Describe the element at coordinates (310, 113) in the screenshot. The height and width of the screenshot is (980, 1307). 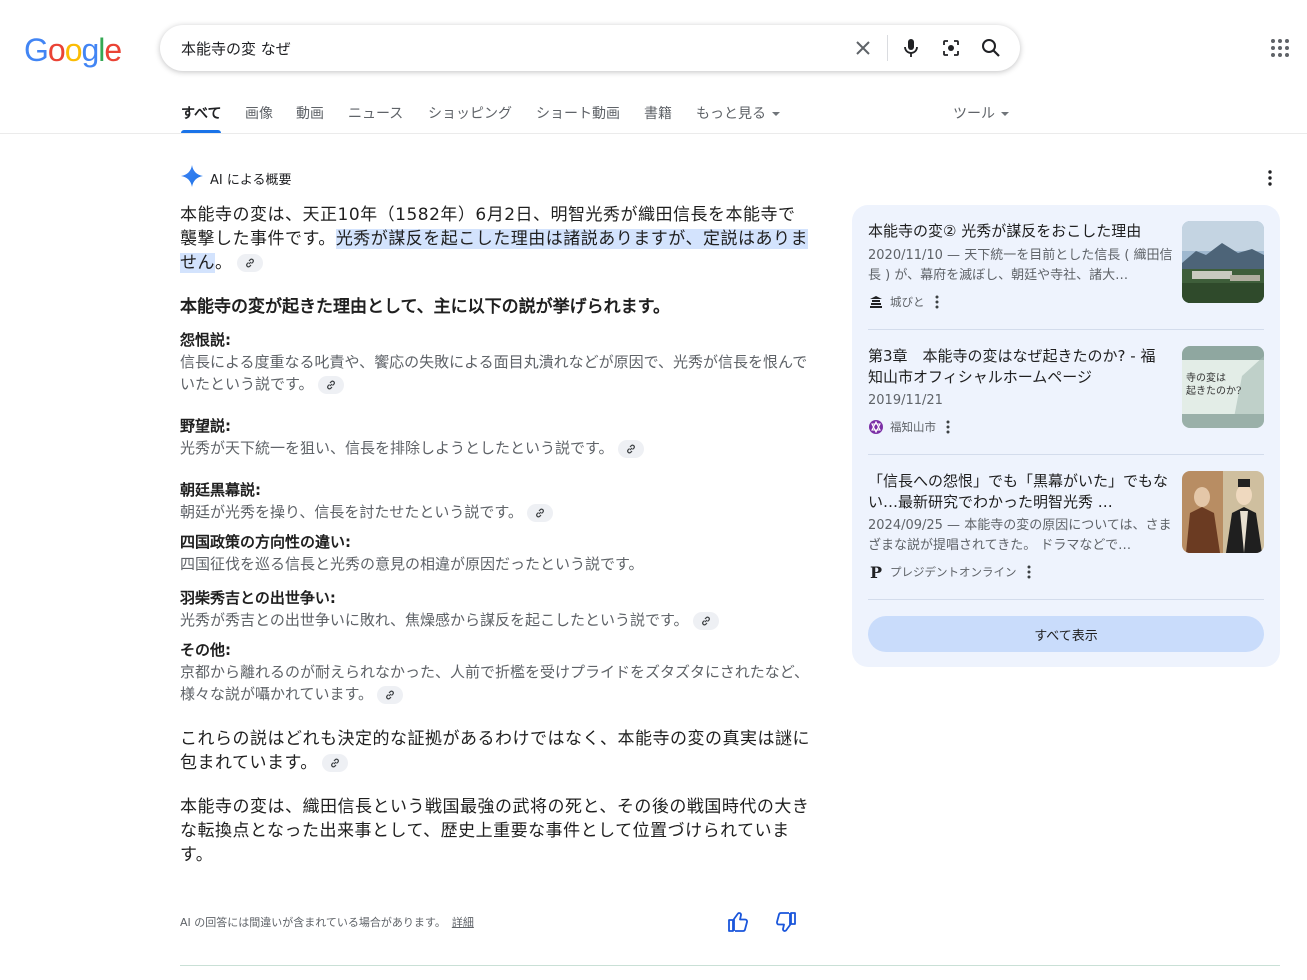
I see `tab-videos: 動画` at that location.